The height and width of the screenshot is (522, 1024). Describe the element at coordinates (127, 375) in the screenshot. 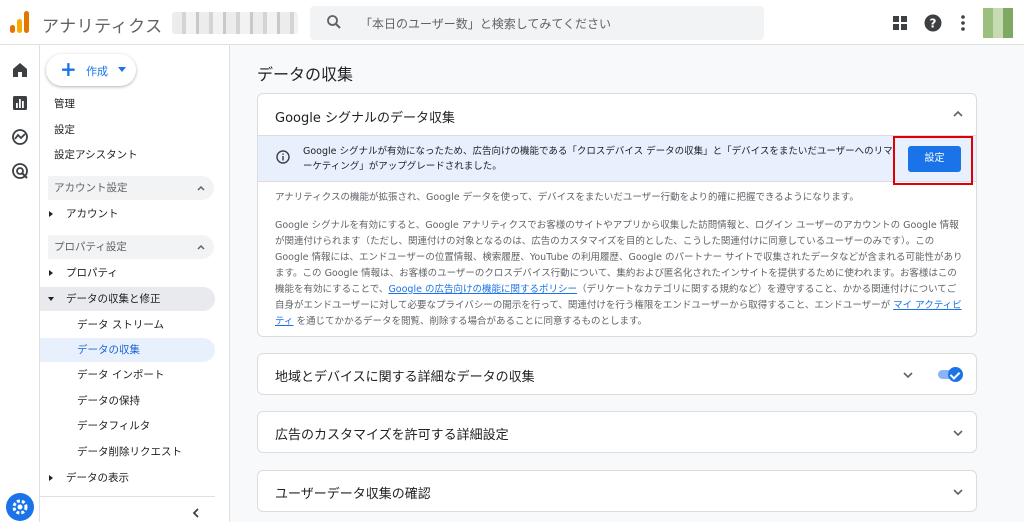

I see `sidebar-item-data-import: データ インポート` at that location.